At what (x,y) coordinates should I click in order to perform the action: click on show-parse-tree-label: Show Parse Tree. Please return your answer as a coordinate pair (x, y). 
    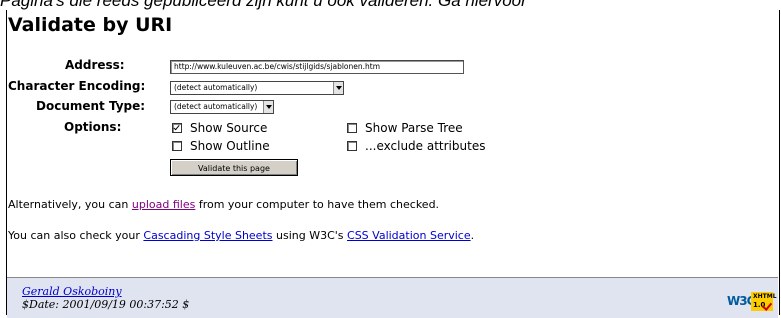
    Looking at the image, I should click on (414, 128).